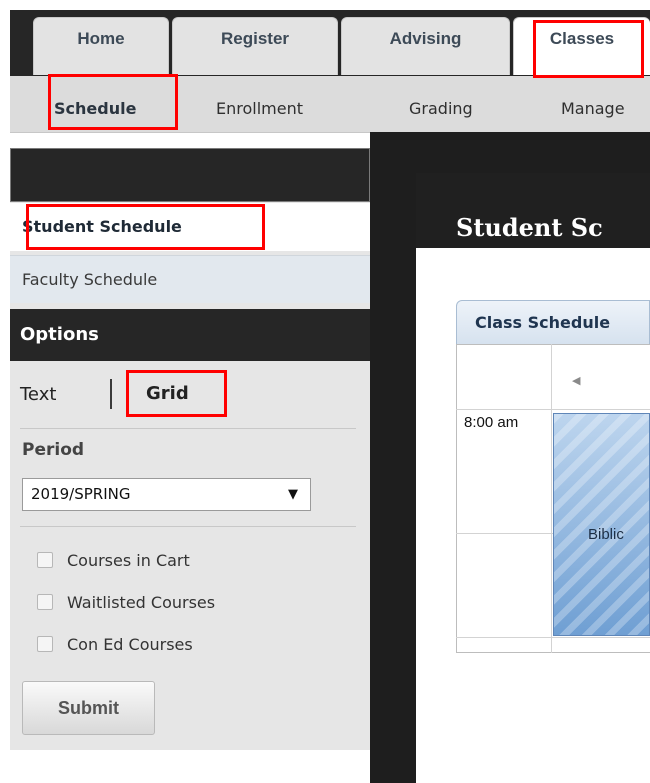 The width and height of the screenshot is (650, 783). I want to click on checkbox-courses-in-cart: Courses in Cart, so click(113, 560).